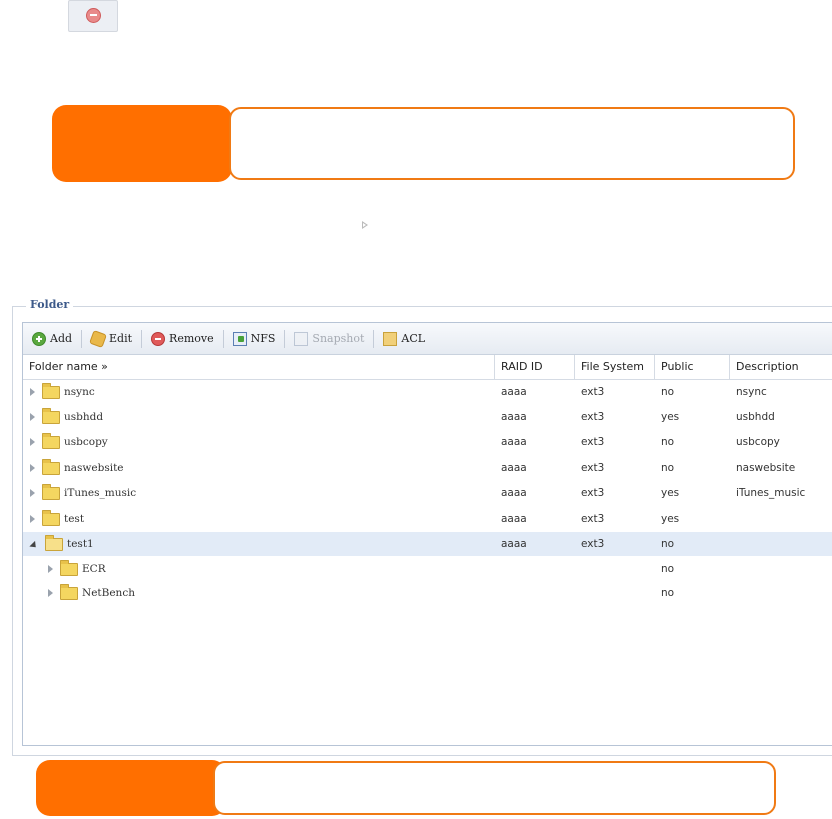 The width and height of the screenshot is (832, 819). Describe the element at coordinates (182, 339) in the screenshot. I see `remove-button: Remove` at that location.